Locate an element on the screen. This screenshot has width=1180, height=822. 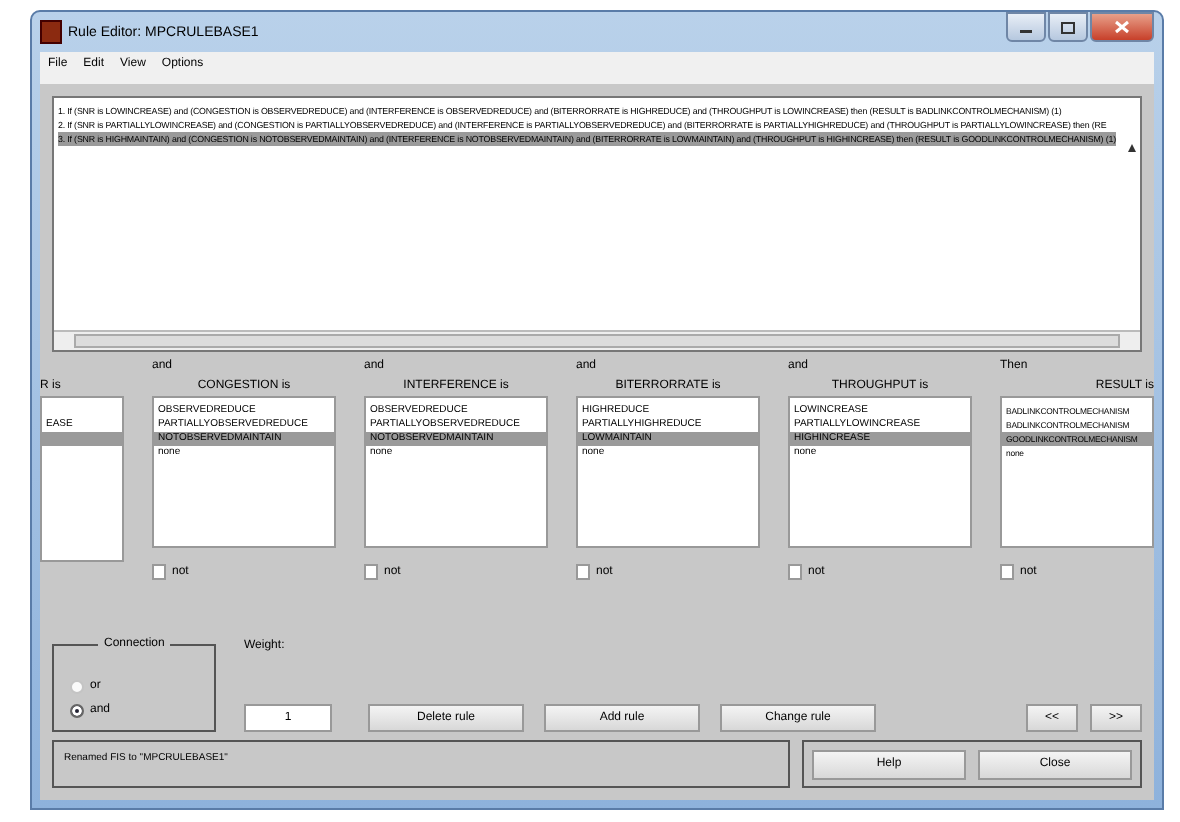
close-icon is located at coordinates (1122, 27).